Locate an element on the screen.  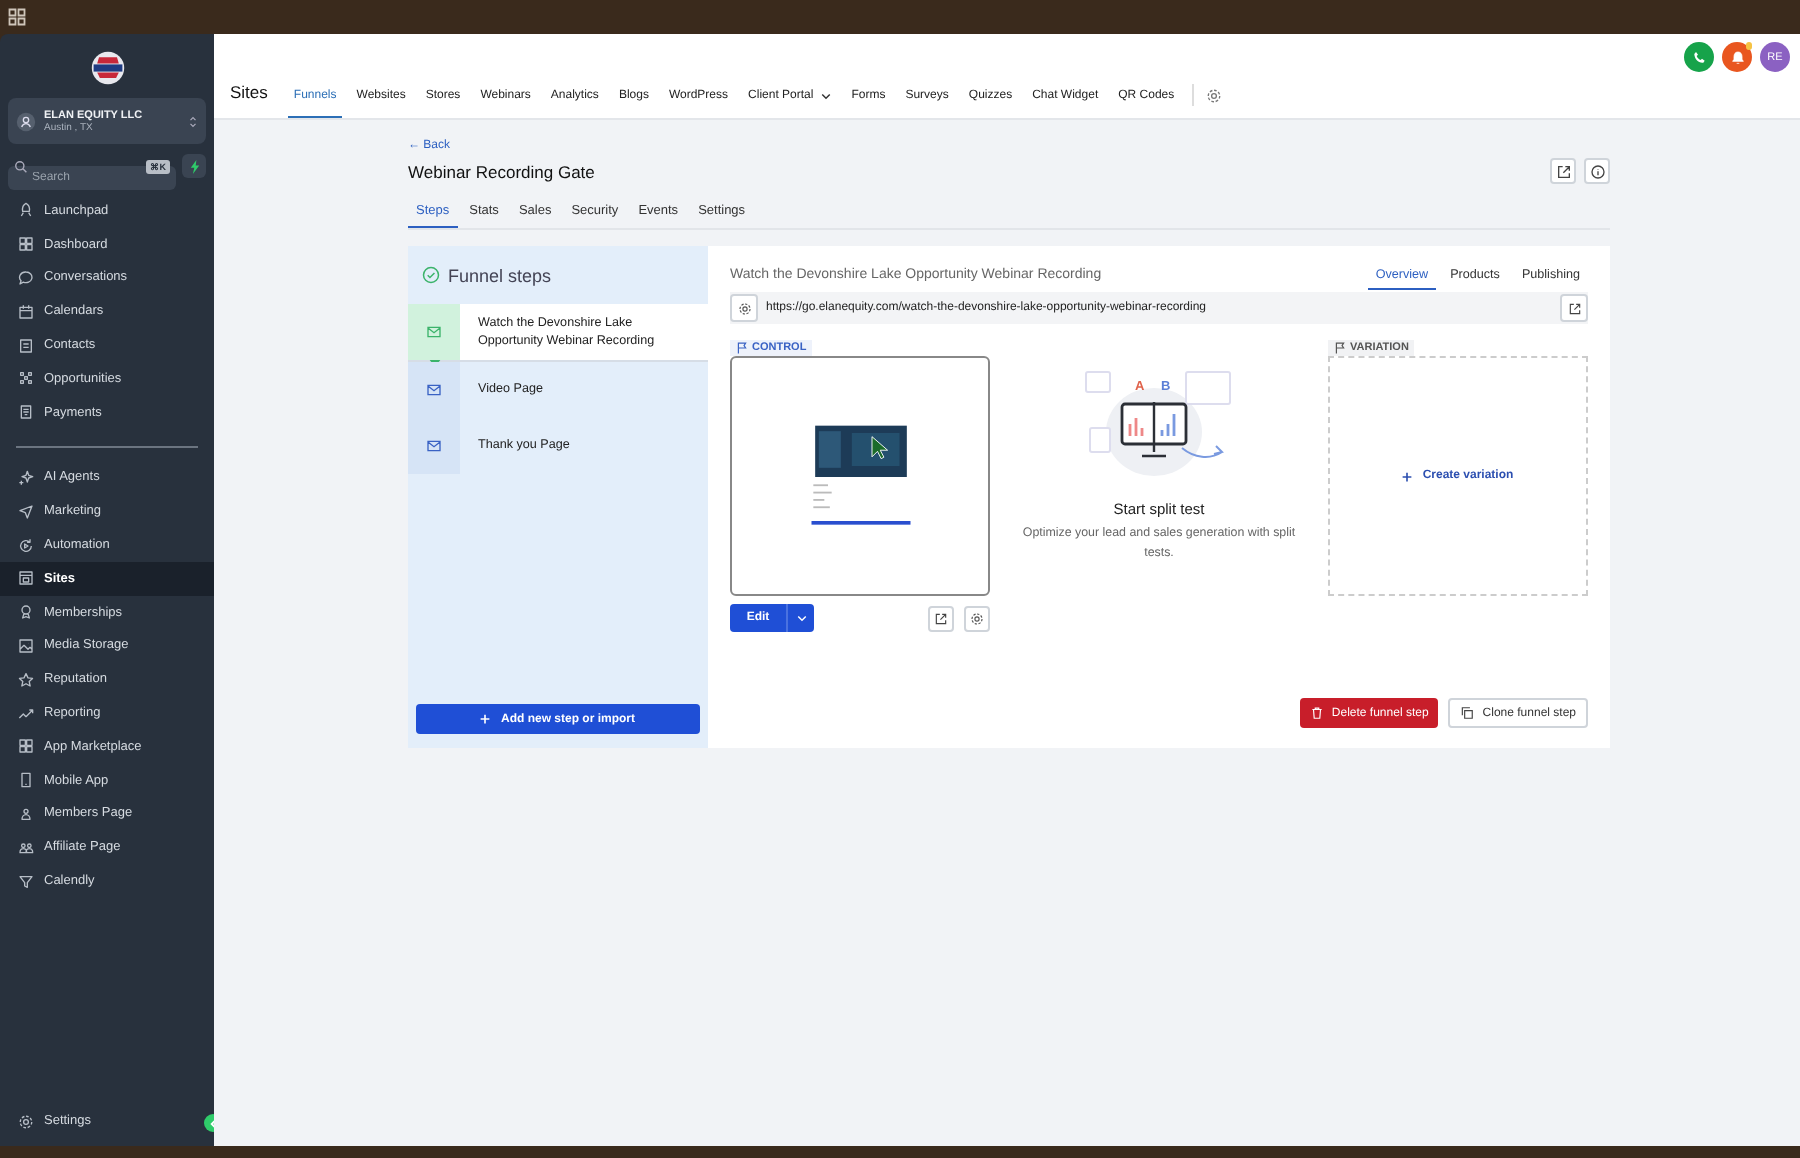
rocket-icon is located at coordinates (26, 210).